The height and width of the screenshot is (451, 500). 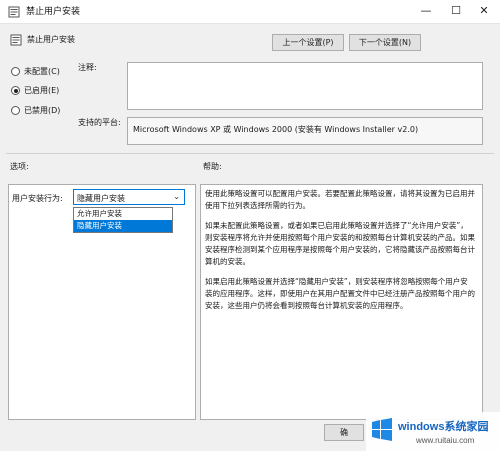 What do you see at coordinates (42, 90) in the screenshot?
I see `radio-label: 已启用(E)` at bounding box center [42, 90].